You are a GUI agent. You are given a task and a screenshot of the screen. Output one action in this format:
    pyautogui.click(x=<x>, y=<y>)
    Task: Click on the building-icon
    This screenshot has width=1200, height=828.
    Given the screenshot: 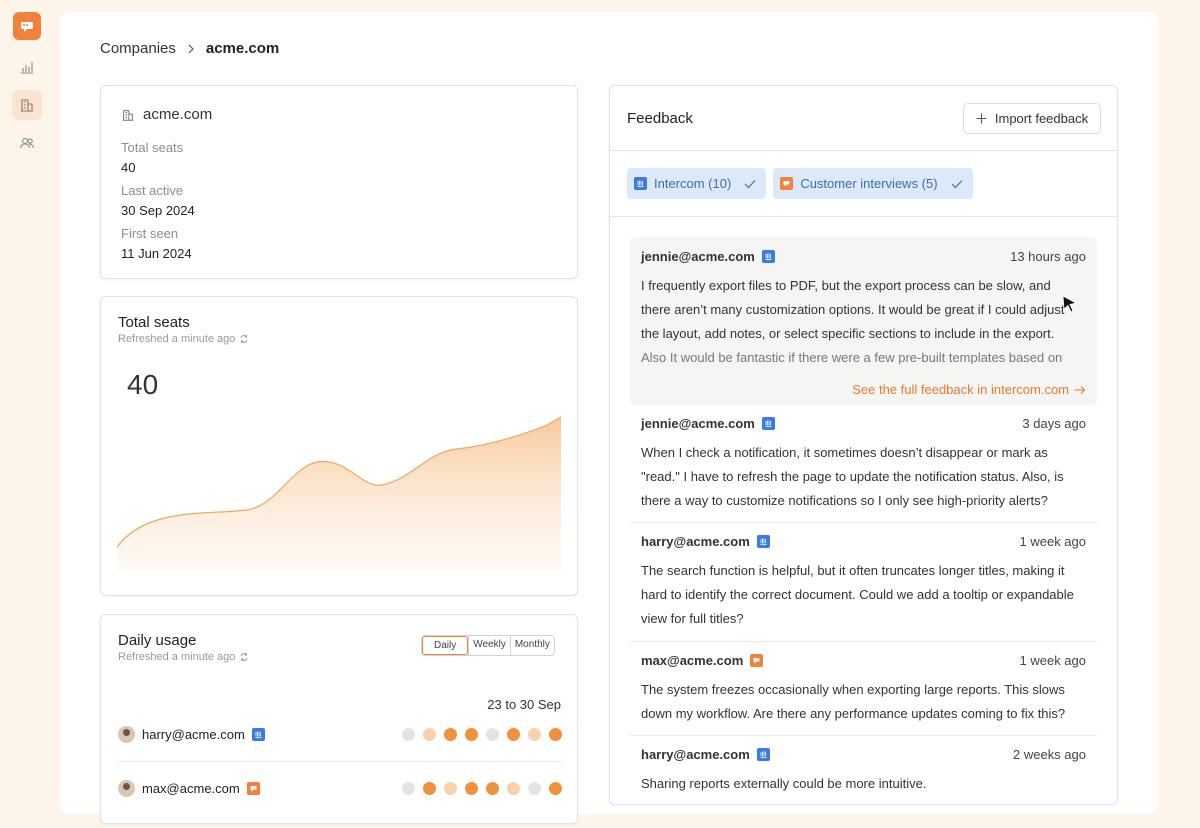 What is the action you would take?
    pyautogui.click(x=128, y=115)
    